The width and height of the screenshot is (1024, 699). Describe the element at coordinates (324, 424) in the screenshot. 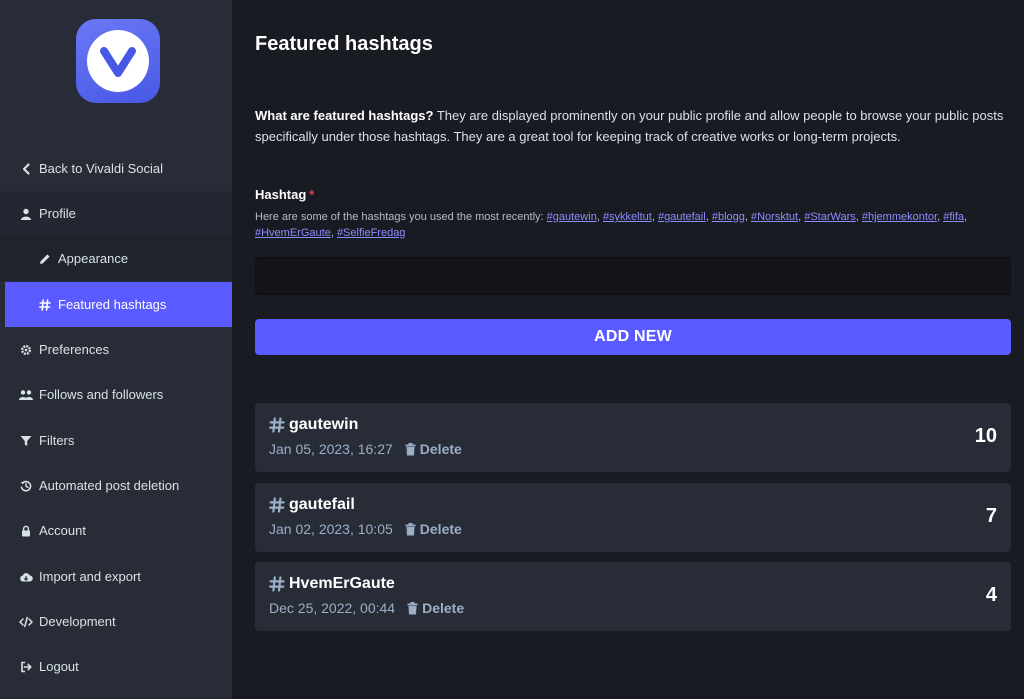

I see `hashtag-name-text: gautewin` at that location.